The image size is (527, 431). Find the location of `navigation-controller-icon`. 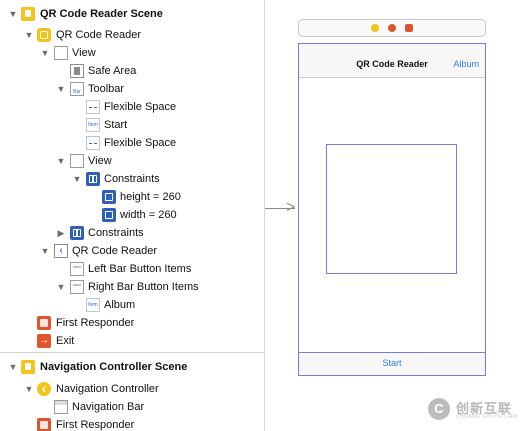

navigation-controller-icon is located at coordinates (44, 388).